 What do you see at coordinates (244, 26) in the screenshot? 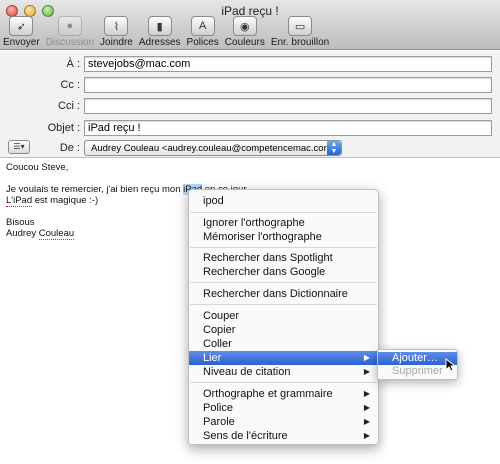
I see `color-wheel-icon: ◉` at bounding box center [244, 26].